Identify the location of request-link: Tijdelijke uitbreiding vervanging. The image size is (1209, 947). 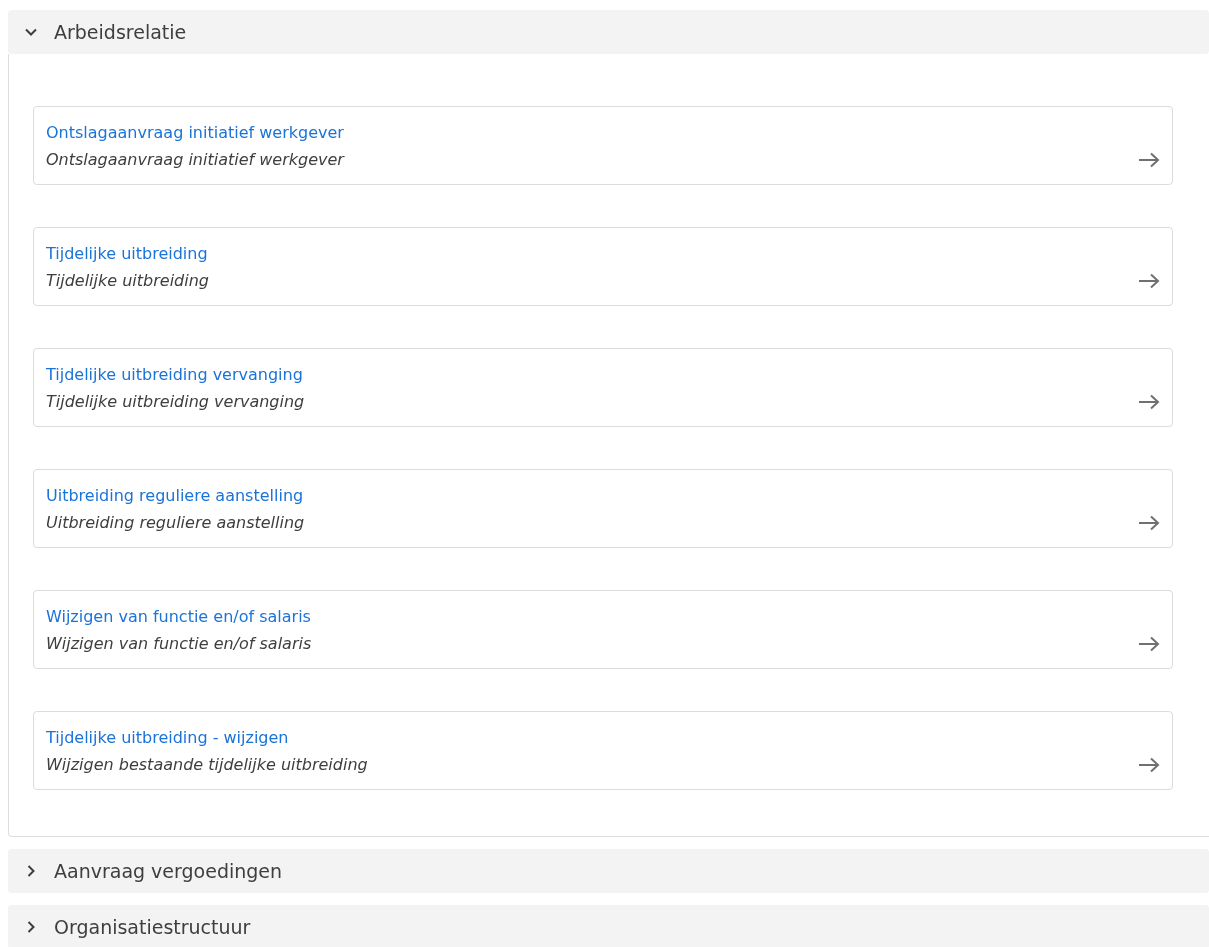
(174, 374).